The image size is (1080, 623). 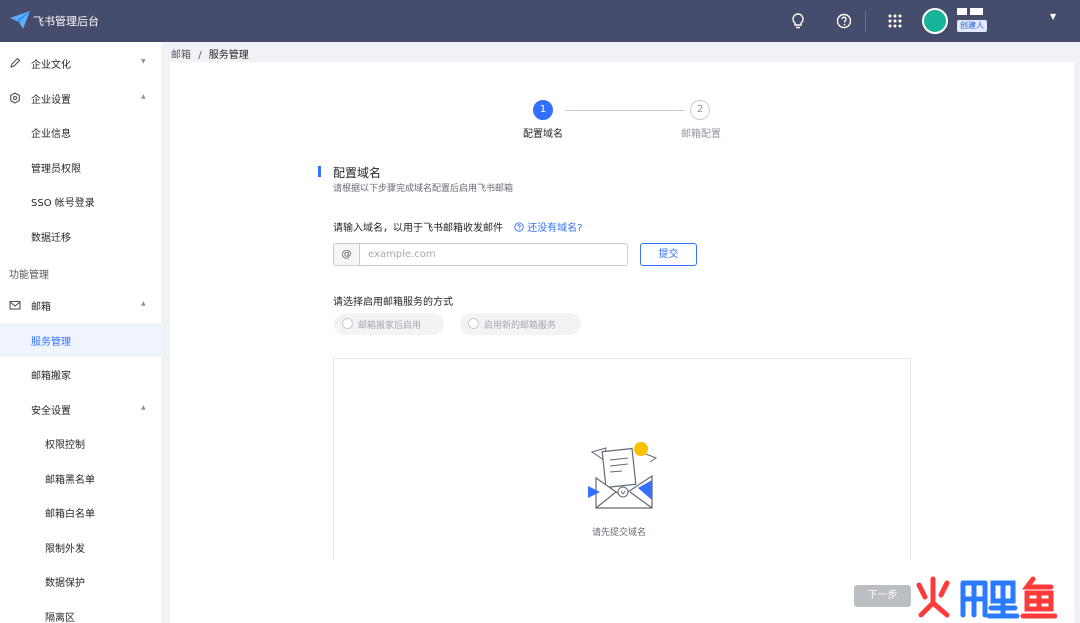 What do you see at coordinates (346, 254) in the screenshot?
I see `at-prefix: @` at bounding box center [346, 254].